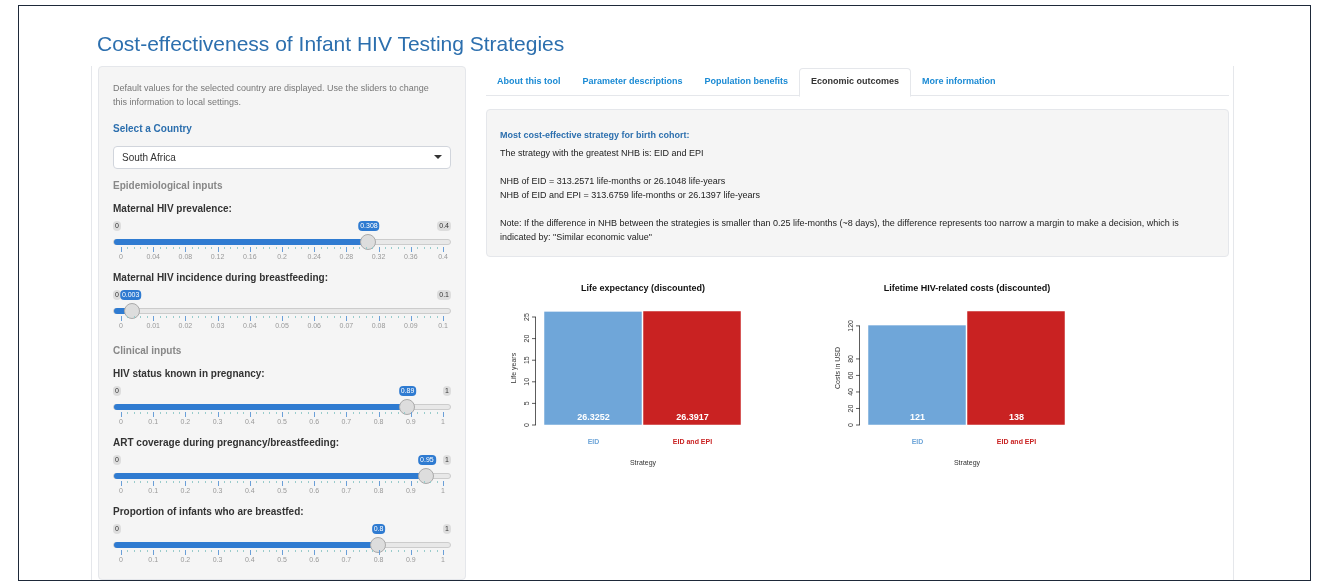 Image resolution: width=1329 pixels, height=588 pixels. What do you see at coordinates (855, 82) in the screenshot?
I see `tab: Economic outcomes` at bounding box center [855, 82].